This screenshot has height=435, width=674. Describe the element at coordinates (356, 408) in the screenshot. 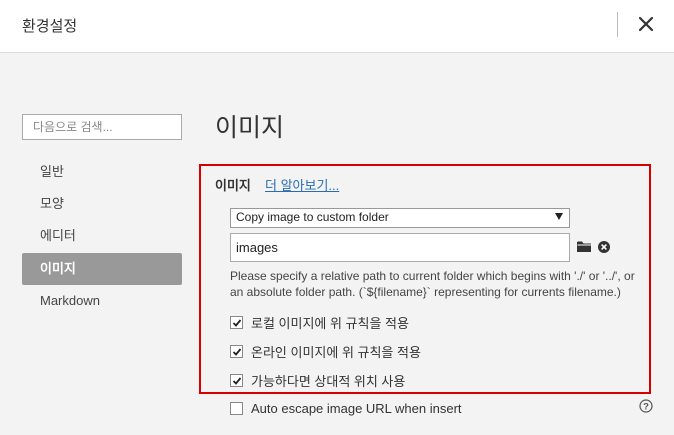

I see `option-label: Auto escape image URL when insert` at that location.